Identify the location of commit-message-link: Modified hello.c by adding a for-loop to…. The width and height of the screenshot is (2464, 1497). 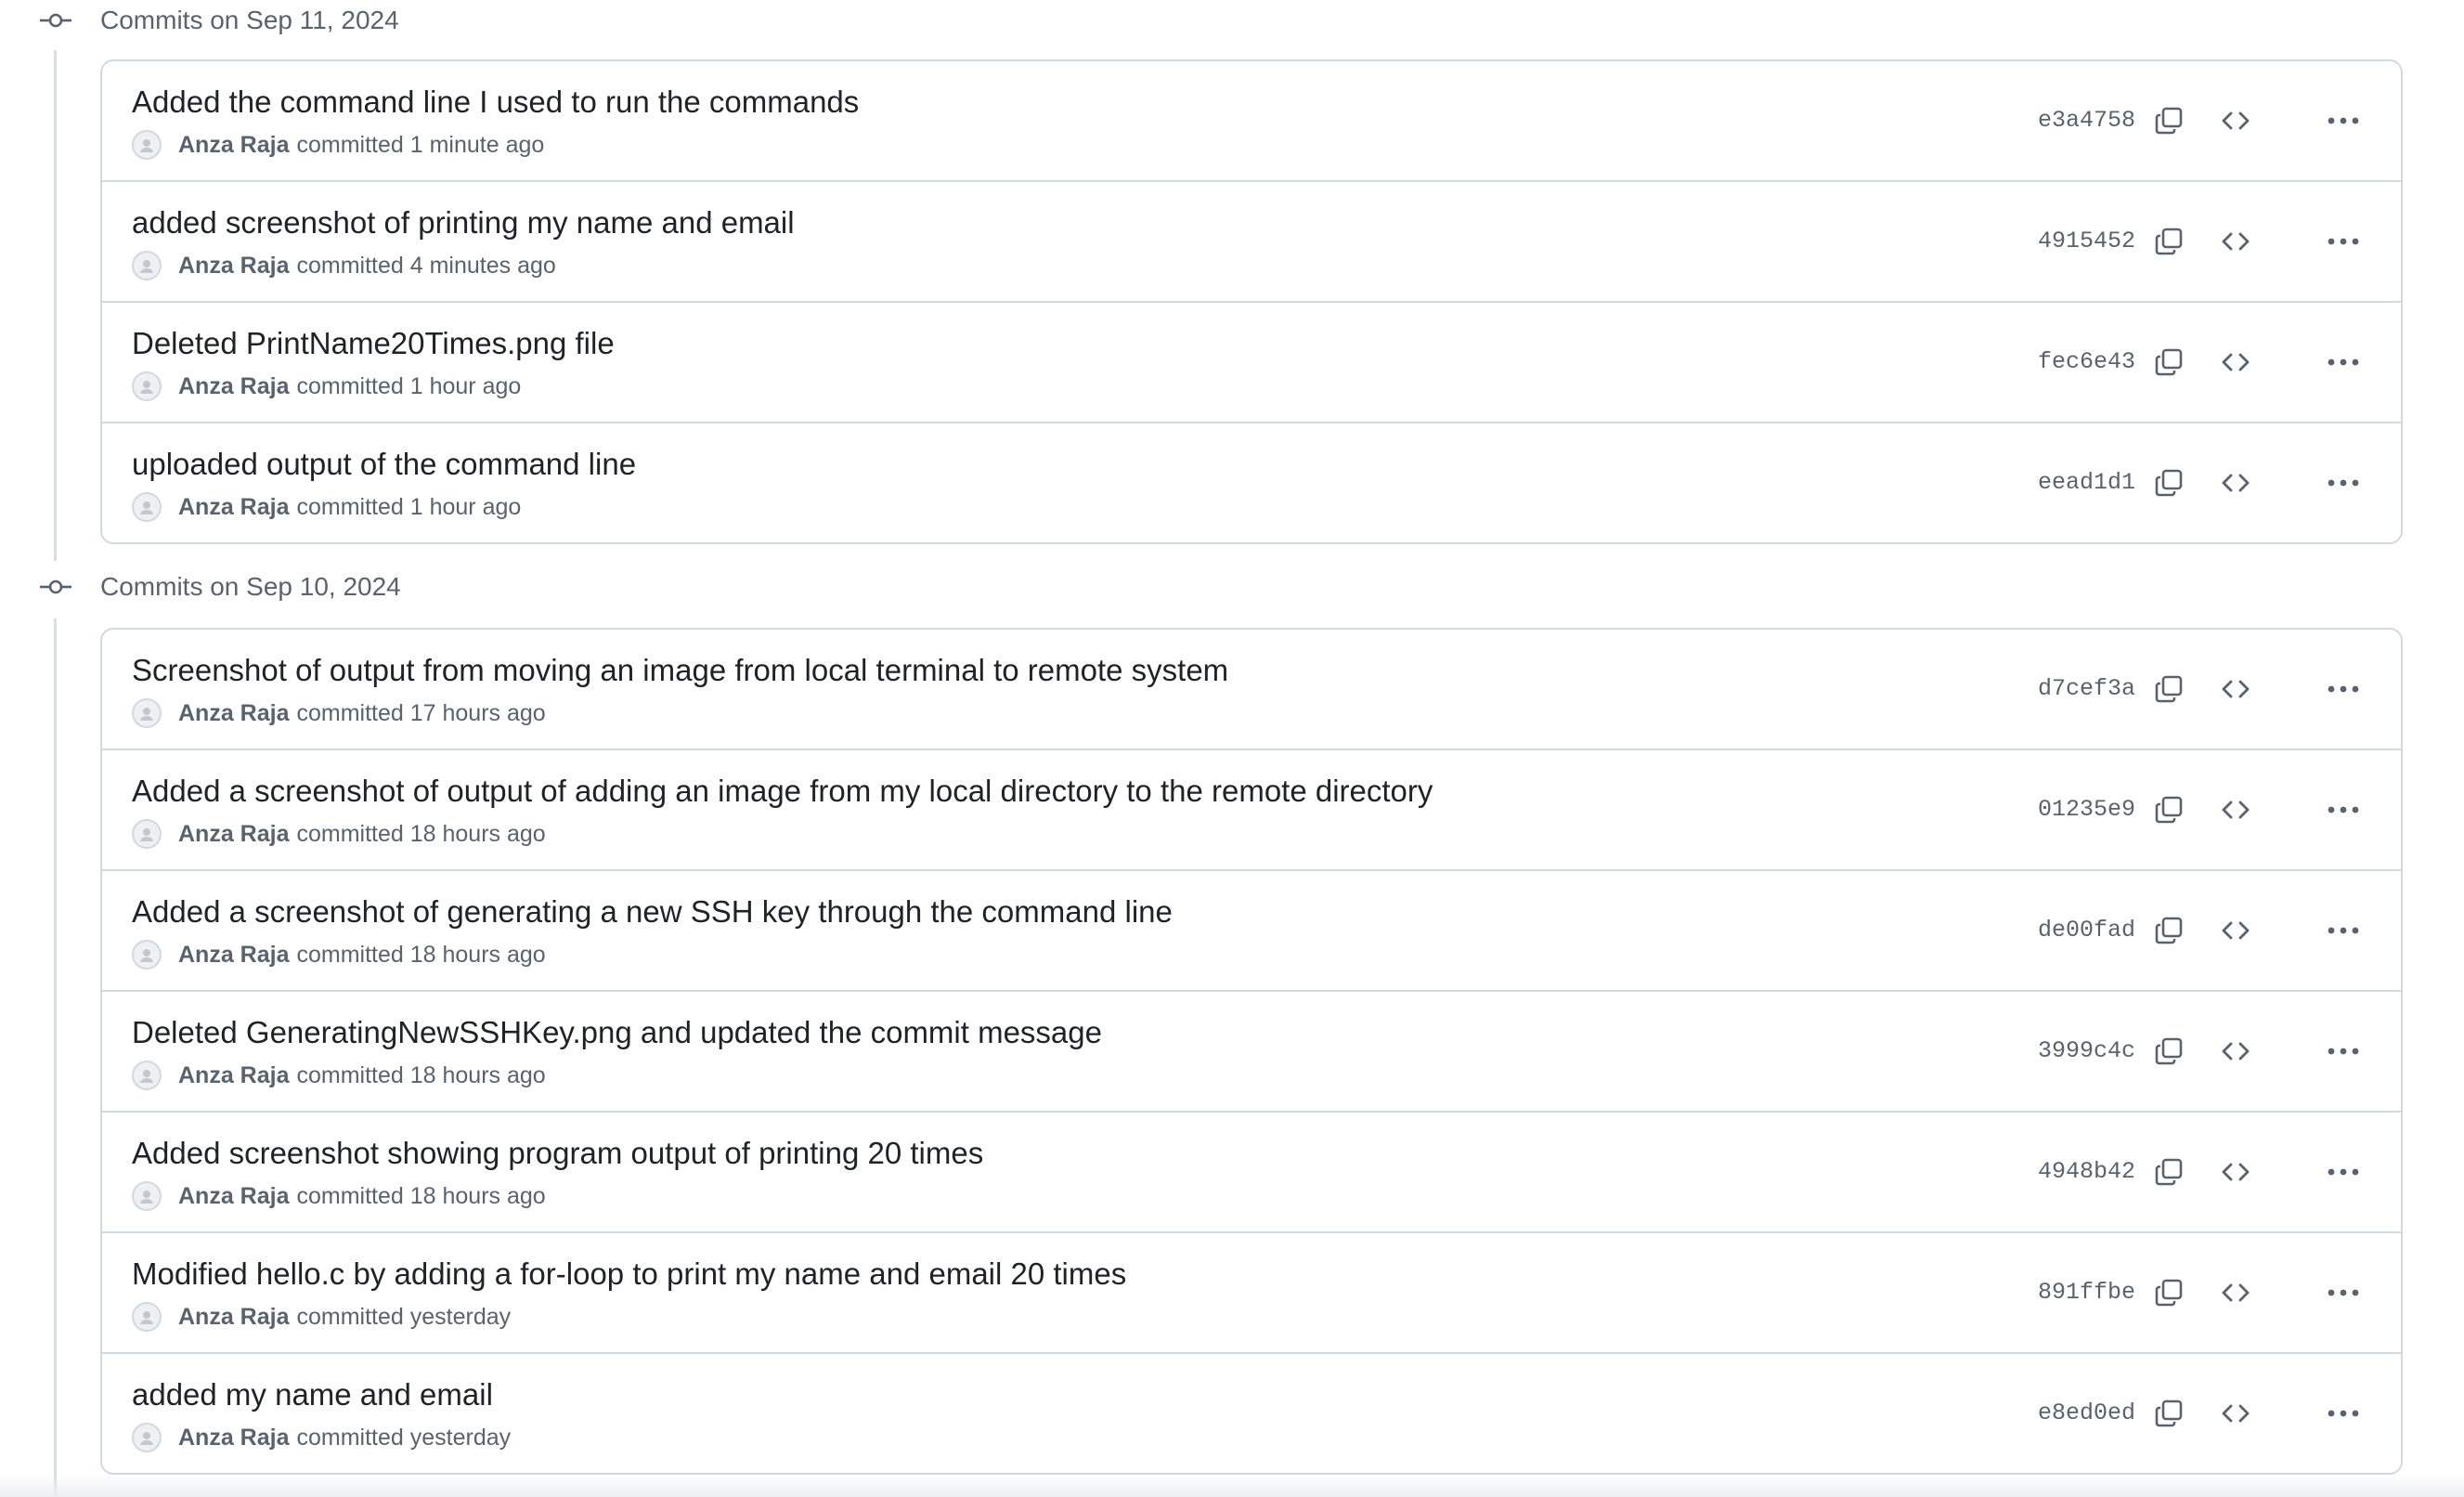
(629, 1274).